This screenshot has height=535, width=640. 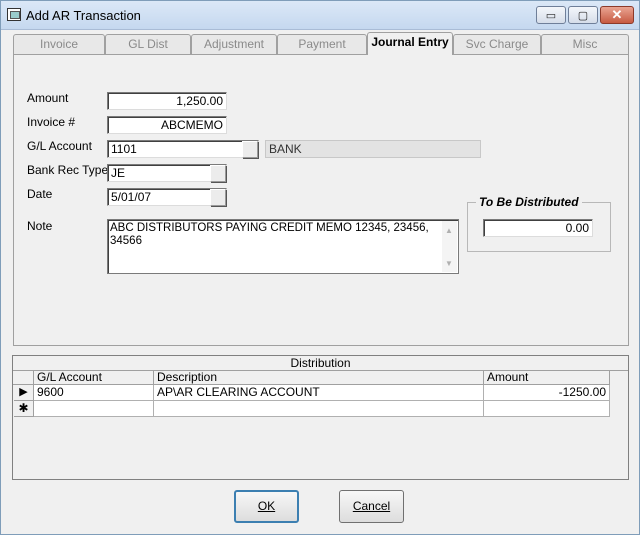 I want to click on gl-account-lookup-button, so click(x=250, y=149).